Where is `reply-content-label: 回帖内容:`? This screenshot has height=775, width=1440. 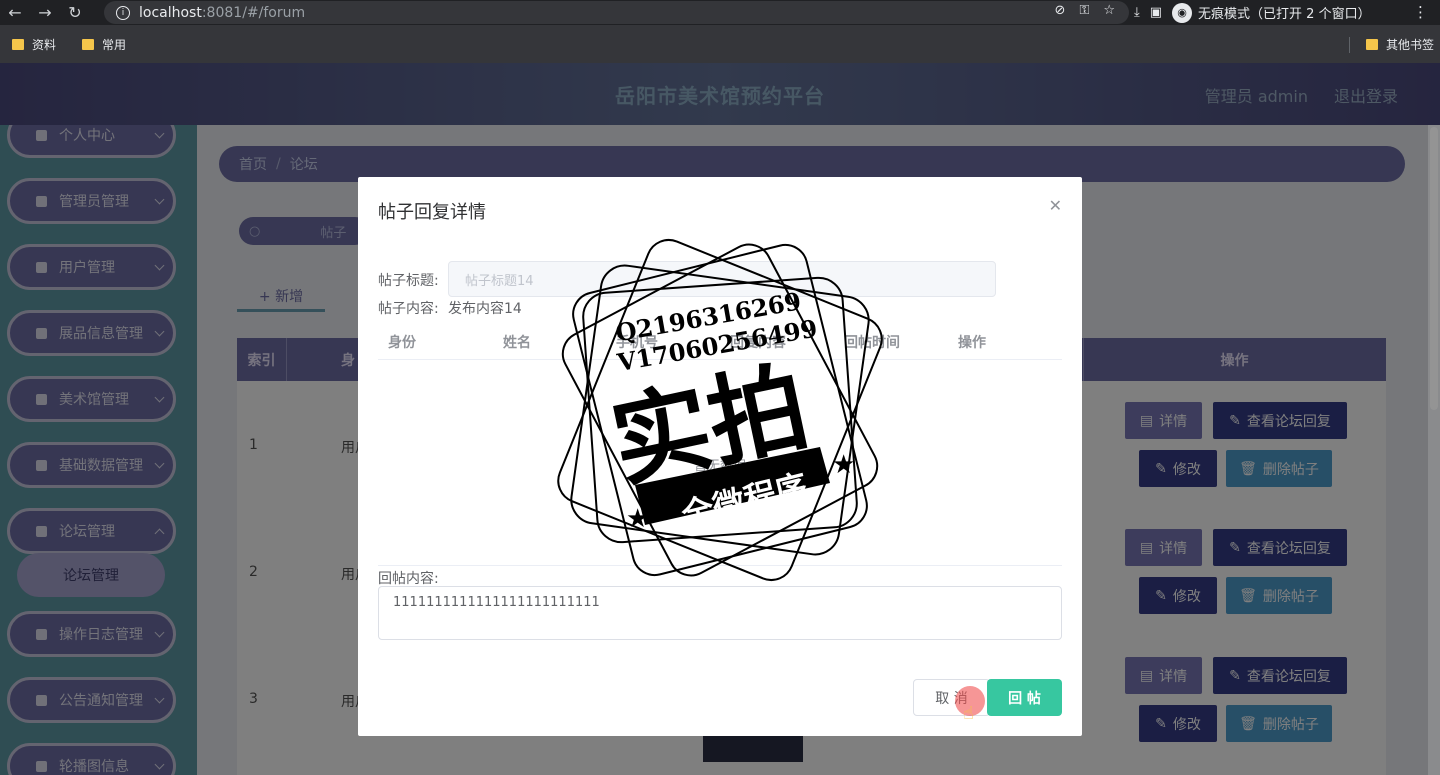 reply-content-label: 回帖内容: is located at coordinates (408, 579).